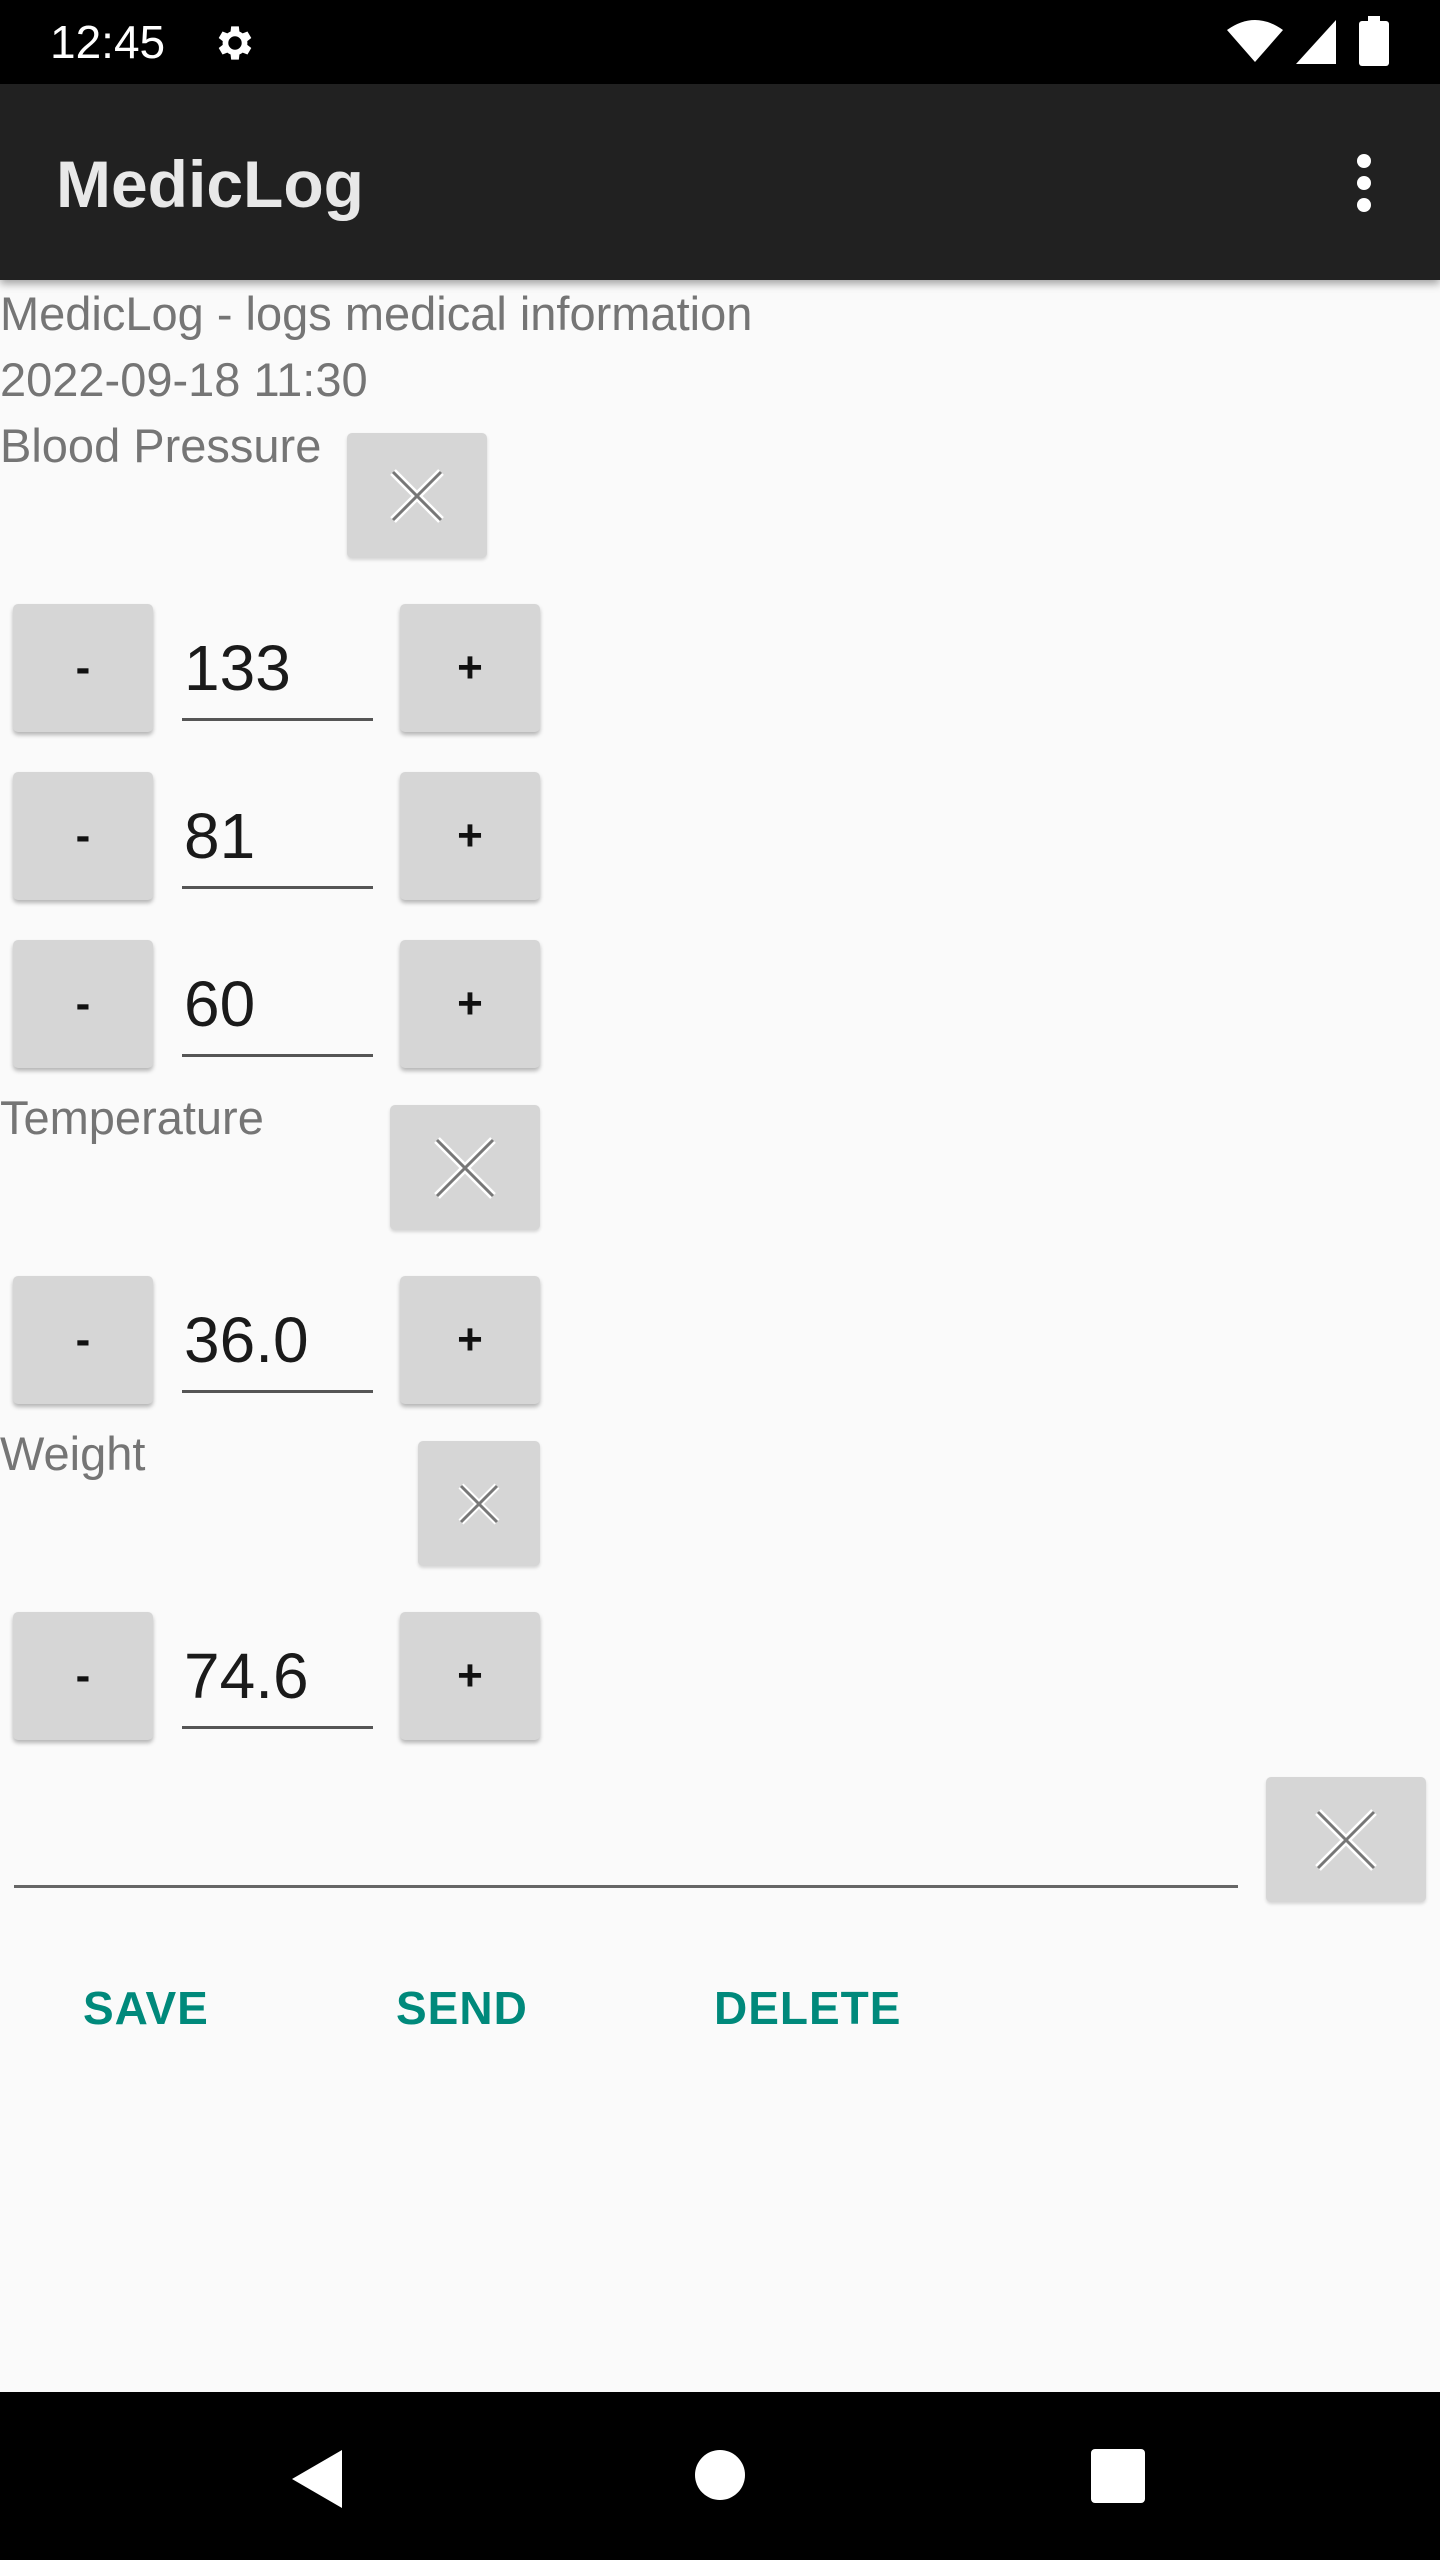  Describe the element at coordinates (807, 2008) in the screenshot. I see `delete-button: DELETE` at that location.